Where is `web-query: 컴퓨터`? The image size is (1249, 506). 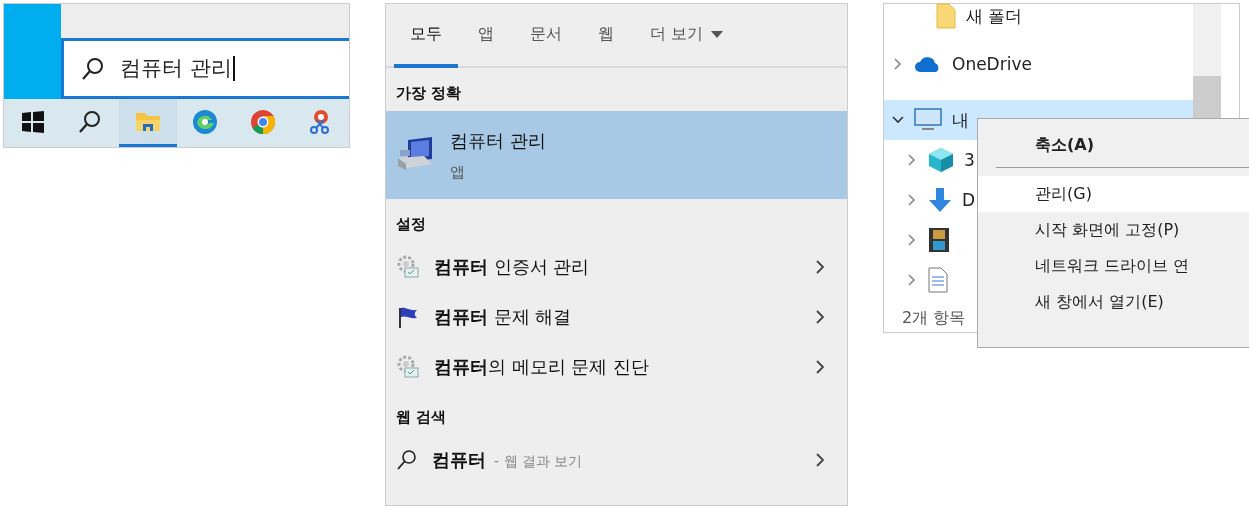
web-query: 컴퓨터 is located at coordinates (459, 460).